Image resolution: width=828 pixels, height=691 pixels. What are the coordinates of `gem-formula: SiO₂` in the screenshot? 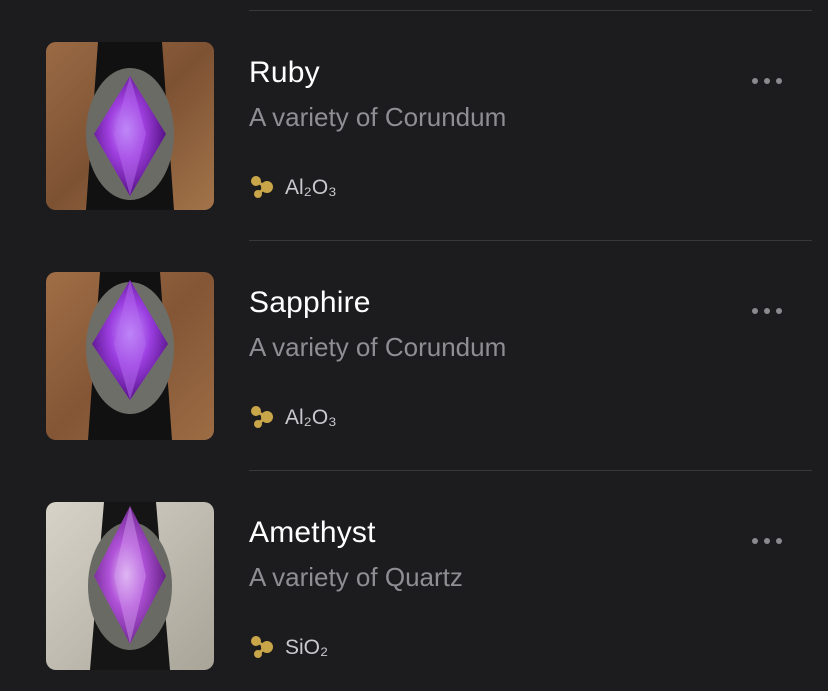 It's located at (288, 647).